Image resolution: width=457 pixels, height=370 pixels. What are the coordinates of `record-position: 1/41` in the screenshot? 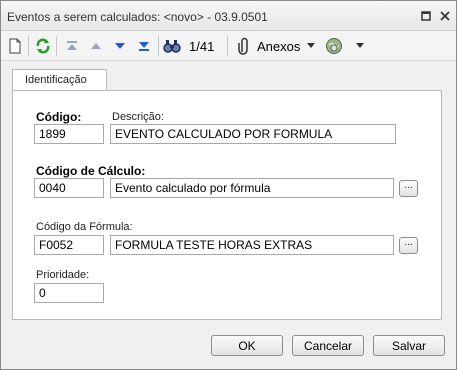 It's located at (202, 46).